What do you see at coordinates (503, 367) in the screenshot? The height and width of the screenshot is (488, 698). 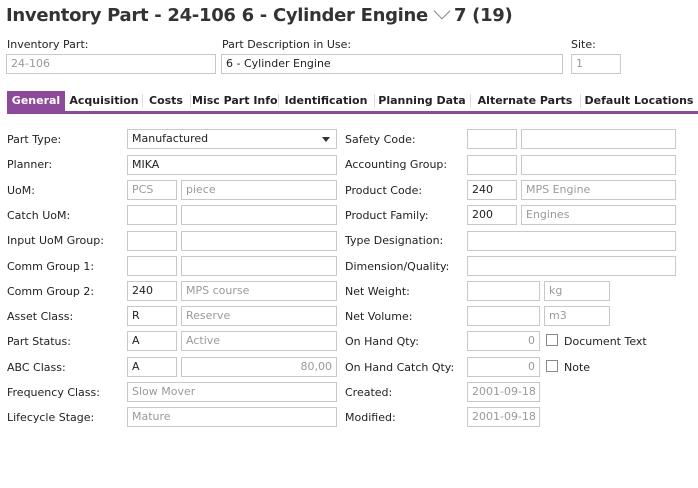 I see `on-hand-catch-qty-field: 0` at bounding box center [503, 367].